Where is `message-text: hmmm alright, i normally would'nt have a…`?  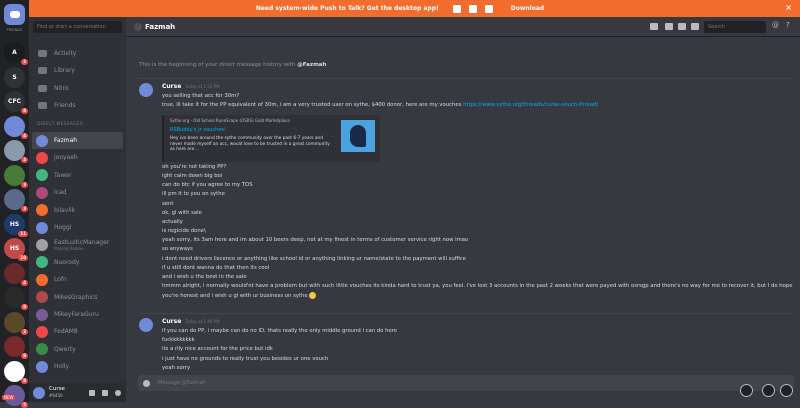
message-text: hmmm alright, i normally would'nt have a… is located at coordinates (477, 285).